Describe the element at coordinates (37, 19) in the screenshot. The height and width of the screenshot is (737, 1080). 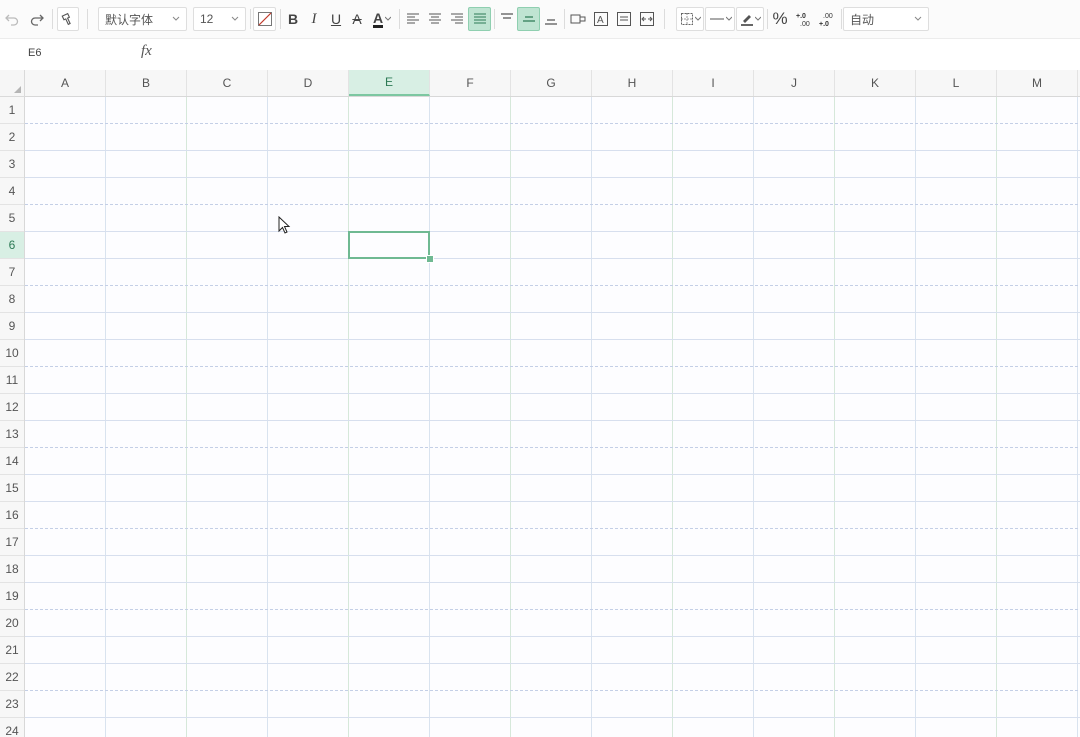
I see `redo-icon` at that location.